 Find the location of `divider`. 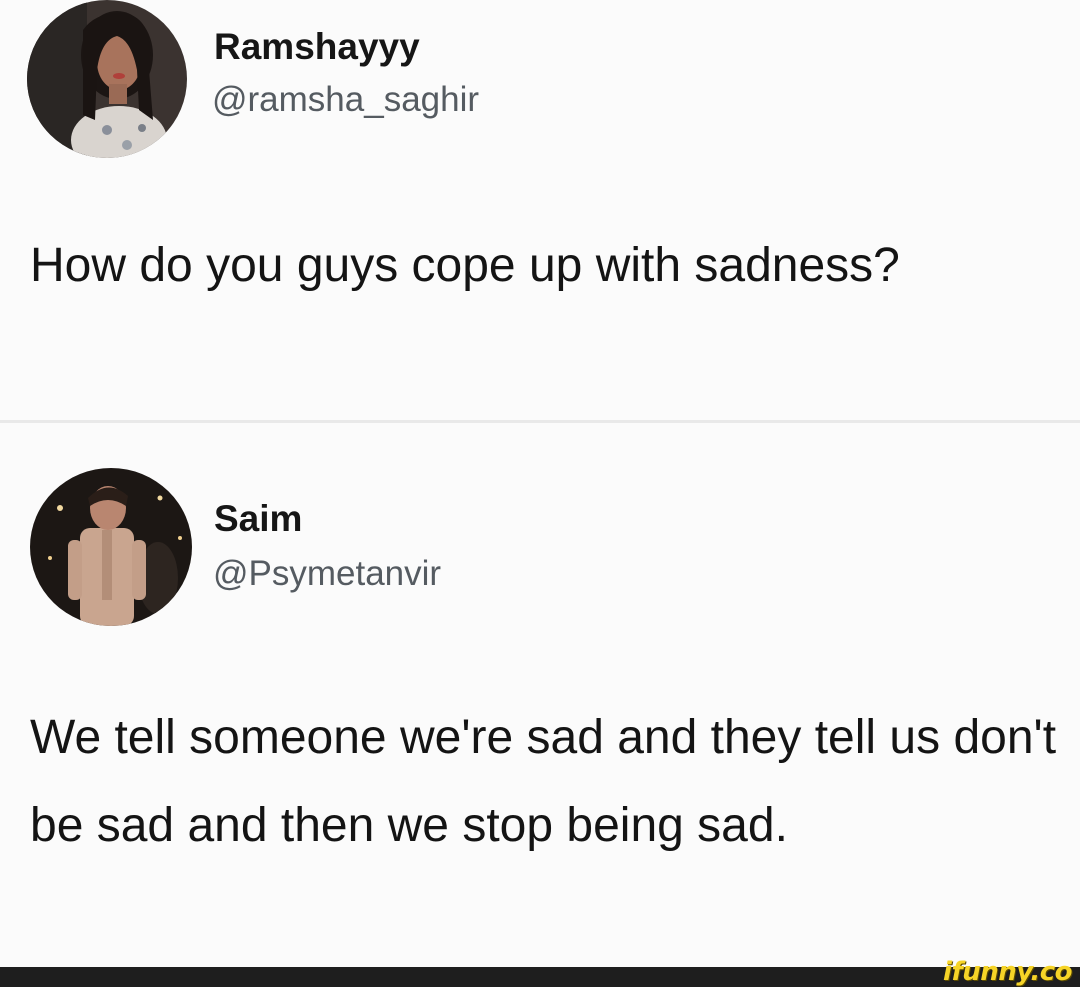

divider is located at coordinates (540, 421).